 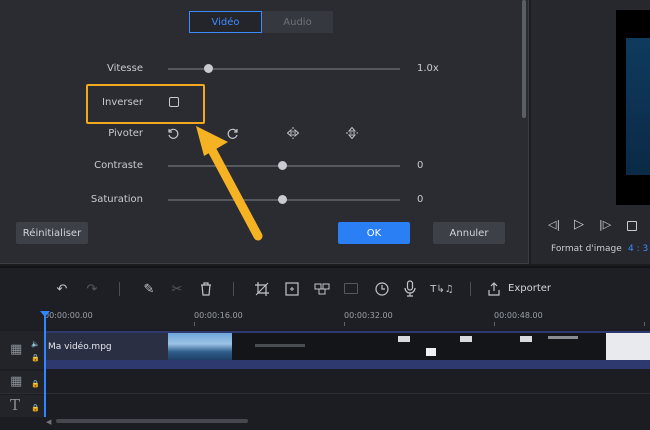 I want to click on cut-icon: ✂, so click(x=177, y=289).